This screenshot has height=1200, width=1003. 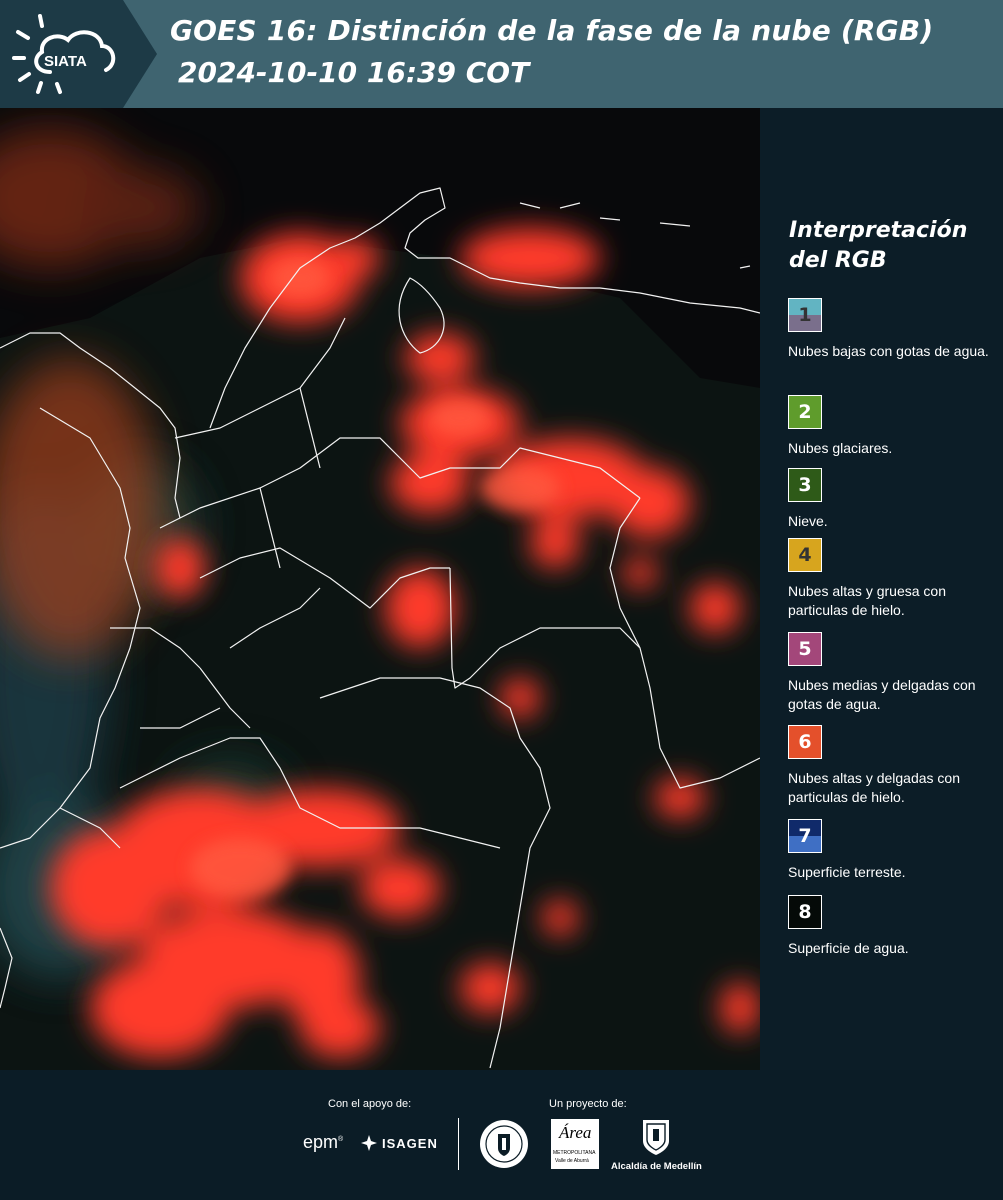 I want to click on legend-title-line1: Interpretación, so click(x=878, y=230).